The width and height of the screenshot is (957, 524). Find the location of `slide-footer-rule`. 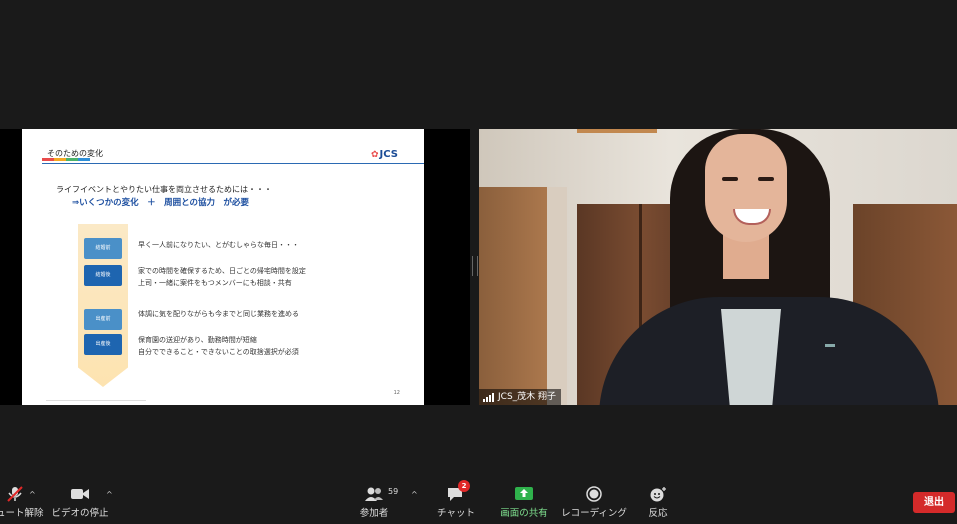

slide-footer-rule is located at coordinates (96, 400).